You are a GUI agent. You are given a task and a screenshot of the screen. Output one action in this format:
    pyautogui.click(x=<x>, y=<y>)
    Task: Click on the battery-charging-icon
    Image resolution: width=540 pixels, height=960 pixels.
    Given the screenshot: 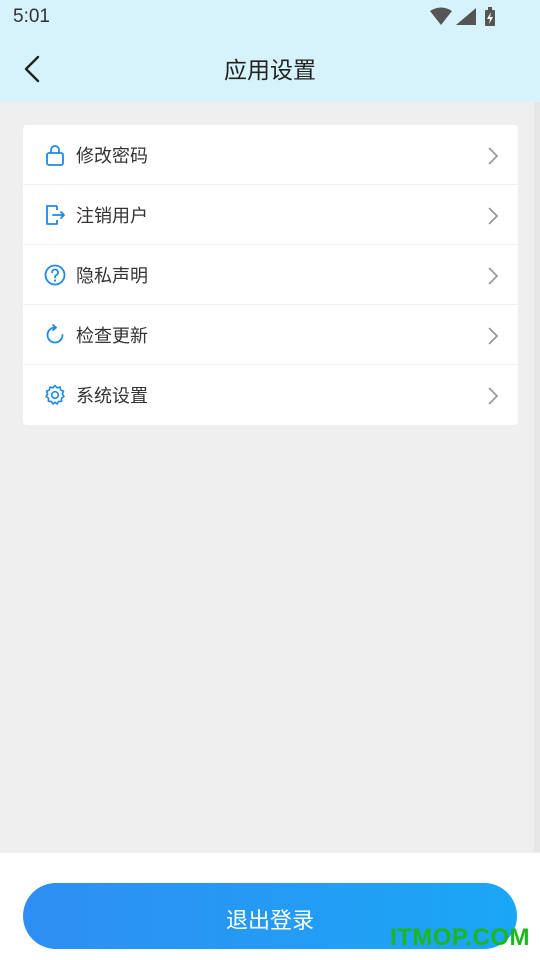 What is the action you would take?
    pyautogui.click(x=490, y=16)
    